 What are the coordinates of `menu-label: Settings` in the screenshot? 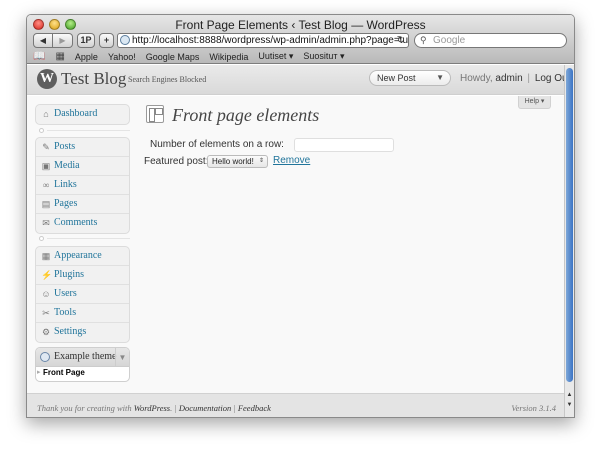 It's located at (70, 331).